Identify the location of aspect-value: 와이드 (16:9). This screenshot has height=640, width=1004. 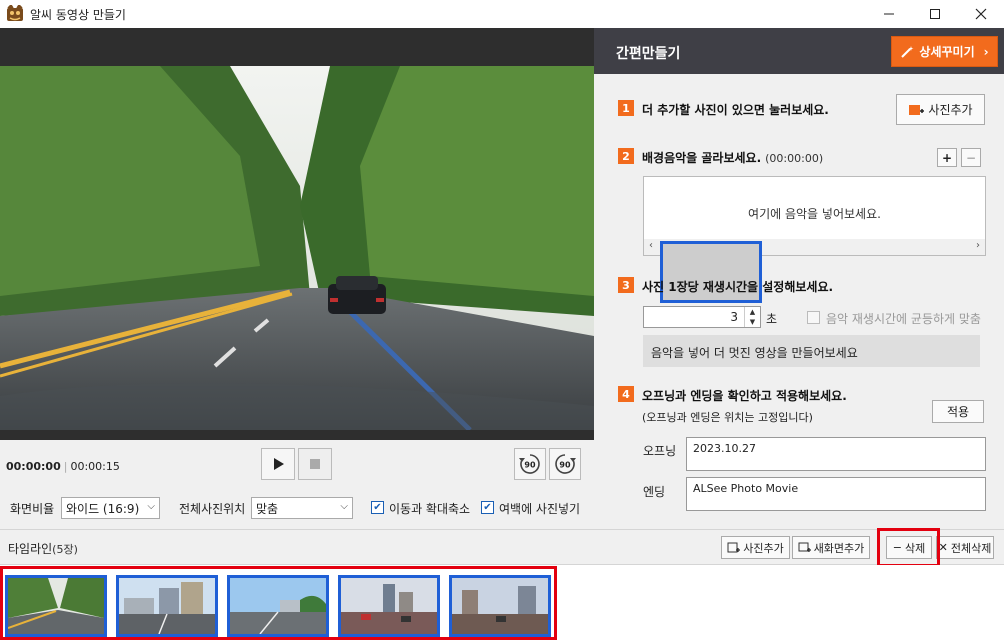
(103, 509).